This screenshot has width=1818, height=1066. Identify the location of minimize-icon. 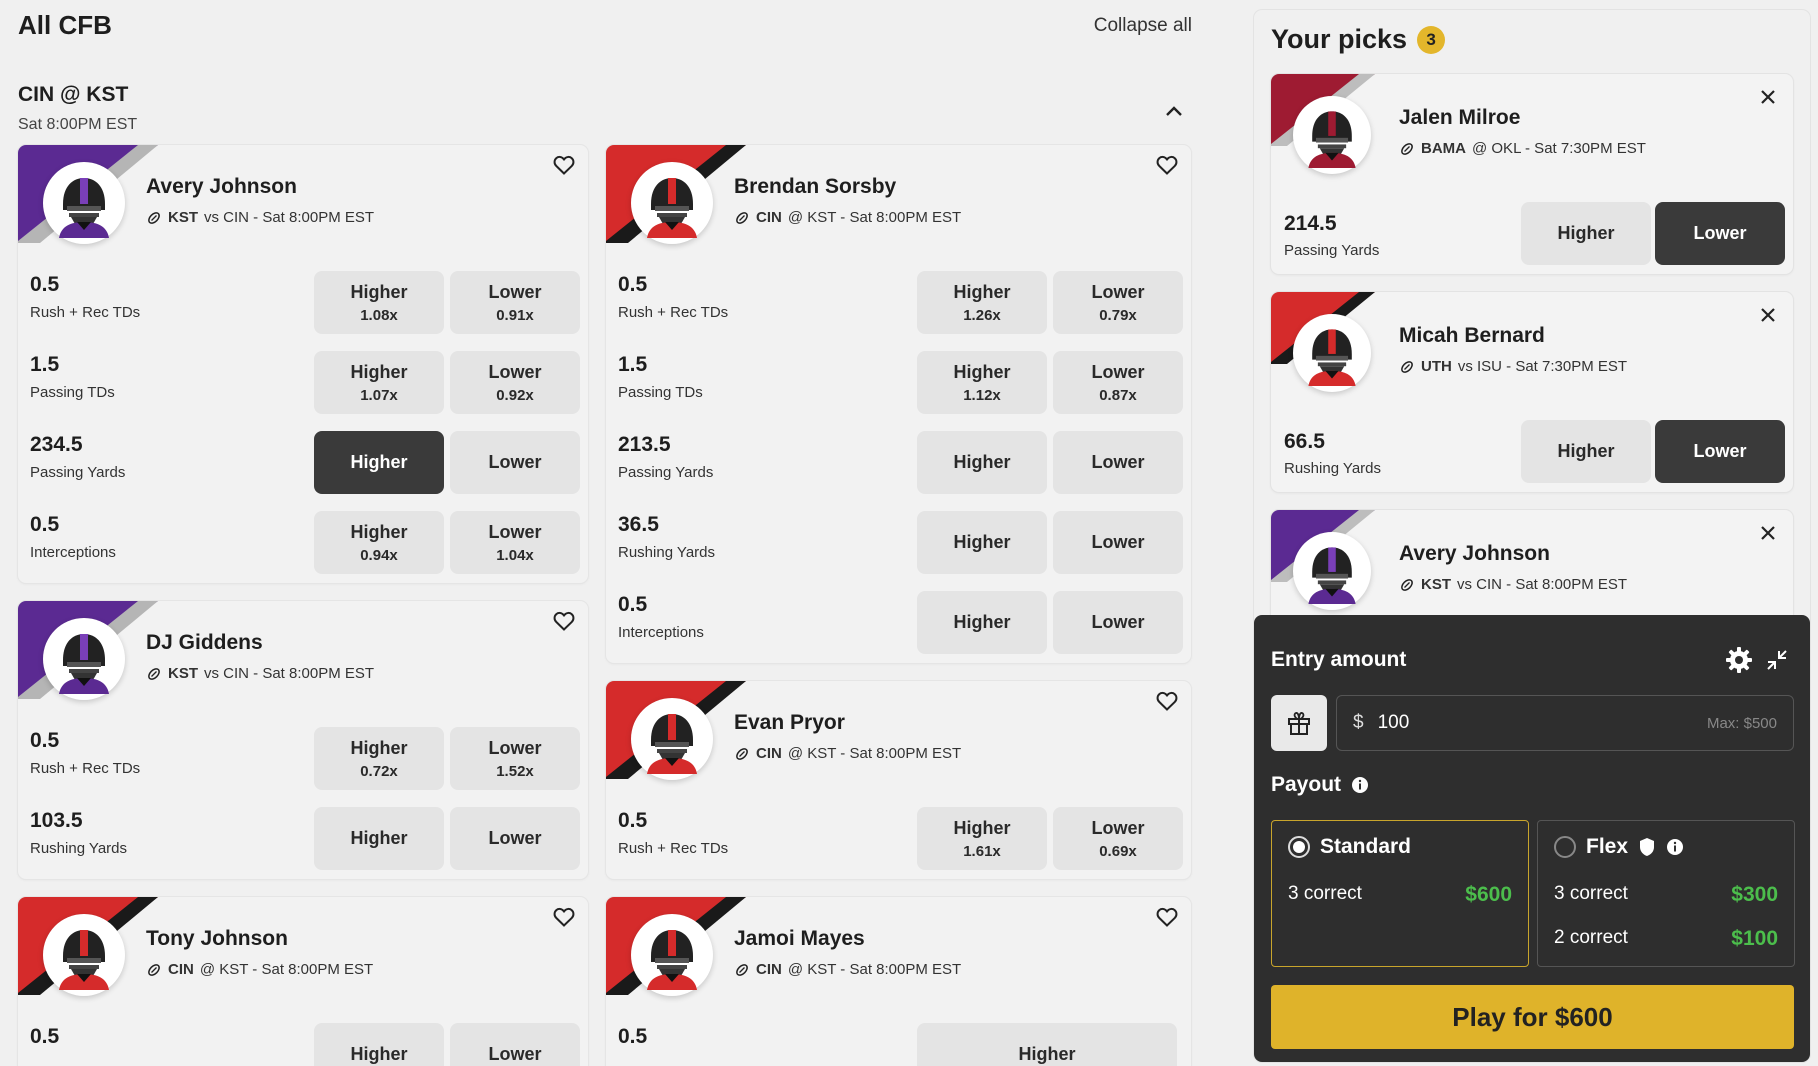
(1777, 660).